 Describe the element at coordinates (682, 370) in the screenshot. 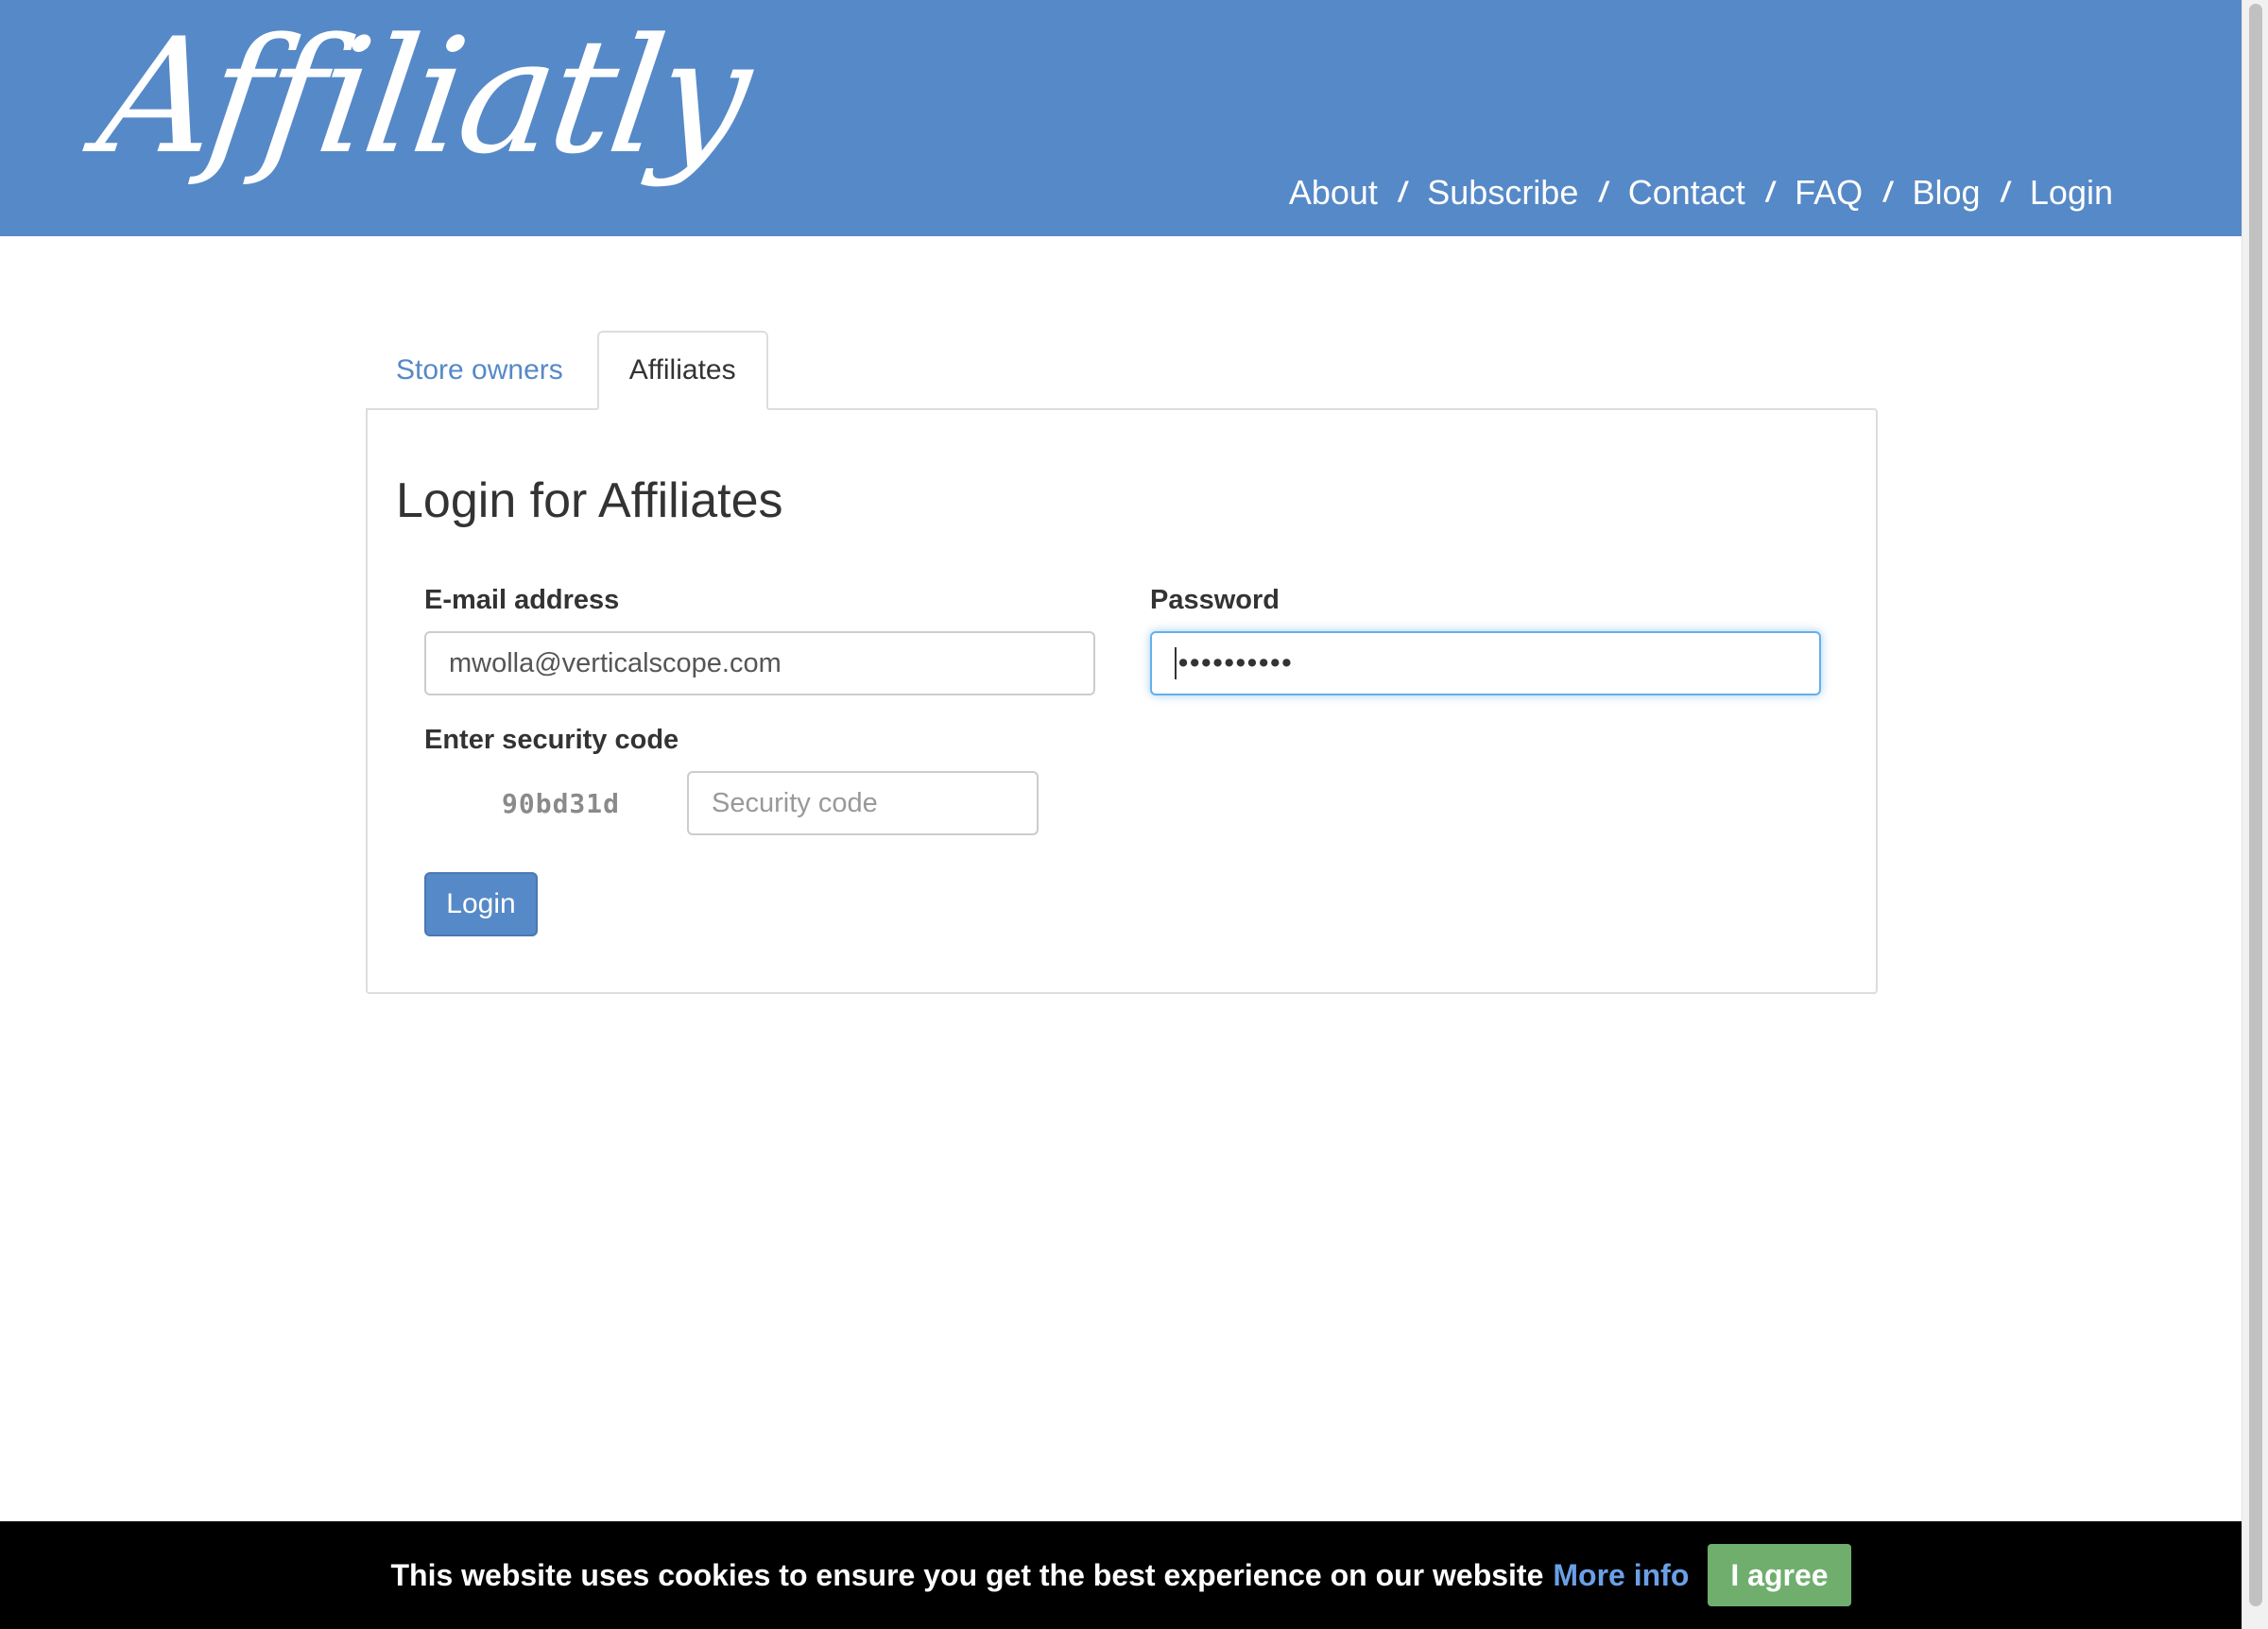

I see `tab-affiliates: Affiliates` at that location.